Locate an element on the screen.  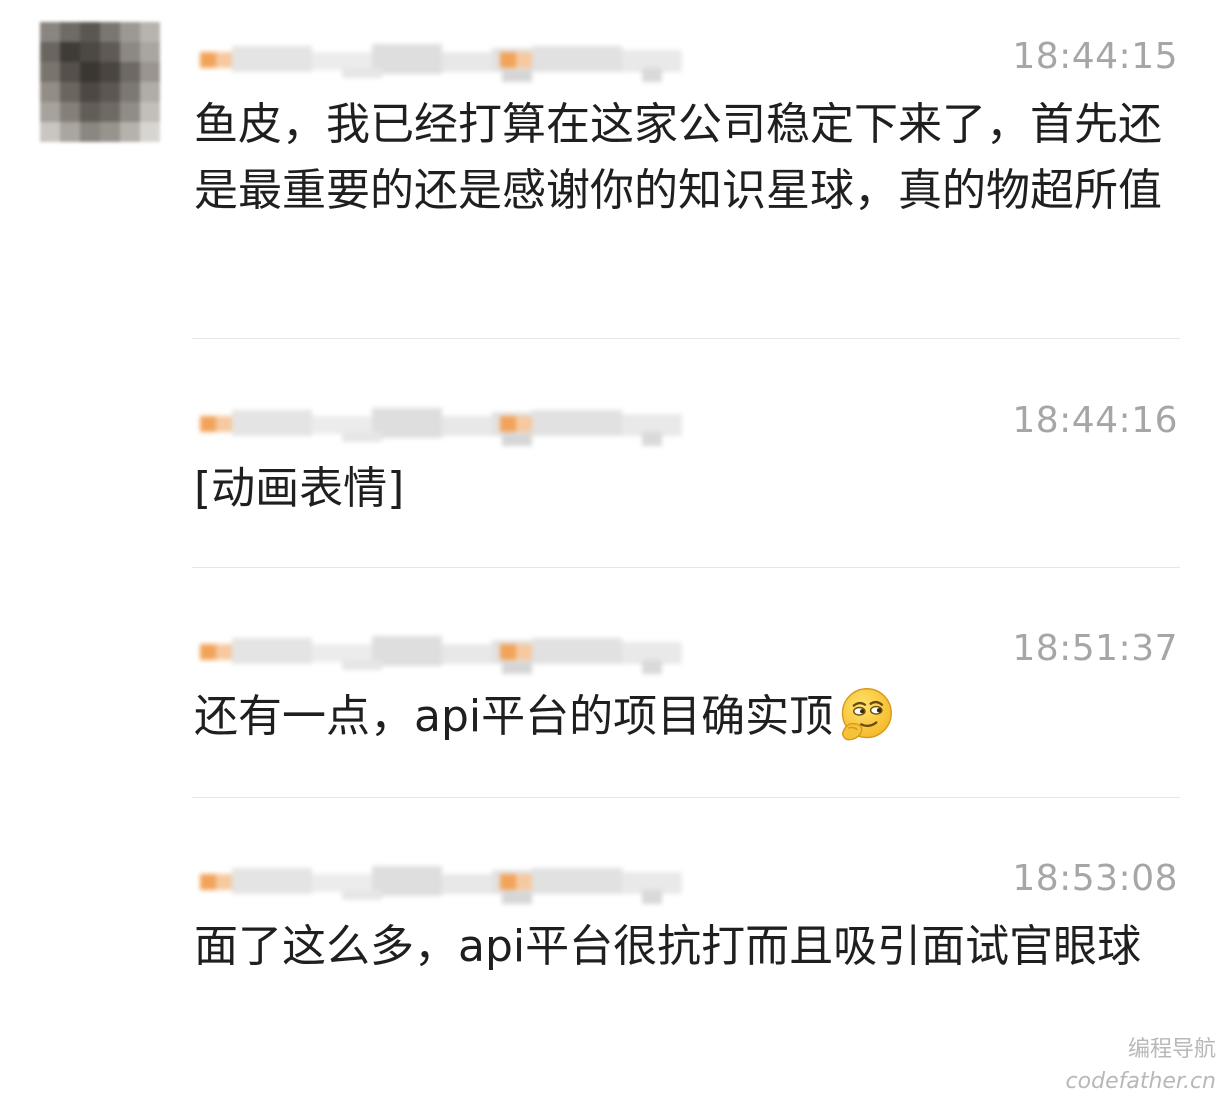
message-header: 18:53:08 is located at coordinates (687, 880).